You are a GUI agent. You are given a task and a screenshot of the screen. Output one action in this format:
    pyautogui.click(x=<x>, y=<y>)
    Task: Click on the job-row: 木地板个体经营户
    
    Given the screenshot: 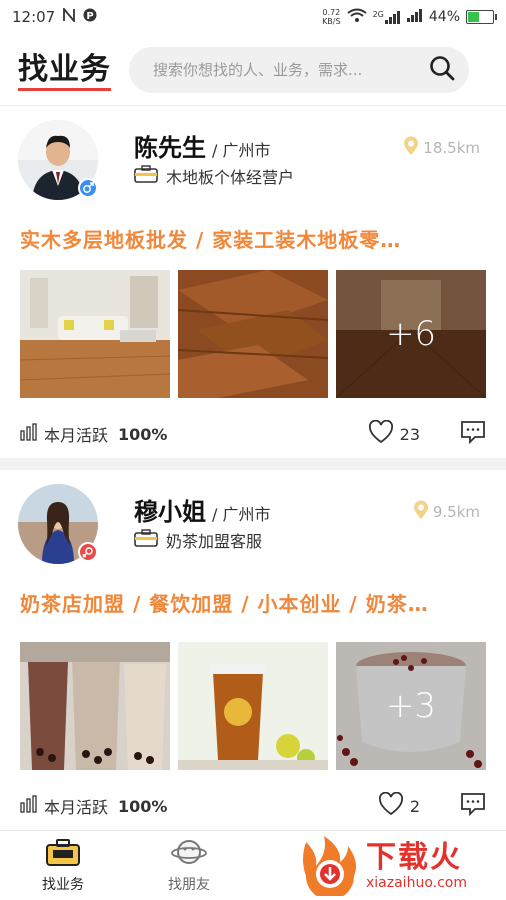 What is the action you would take?
    pyautogui.click(x=214, y=176)
    